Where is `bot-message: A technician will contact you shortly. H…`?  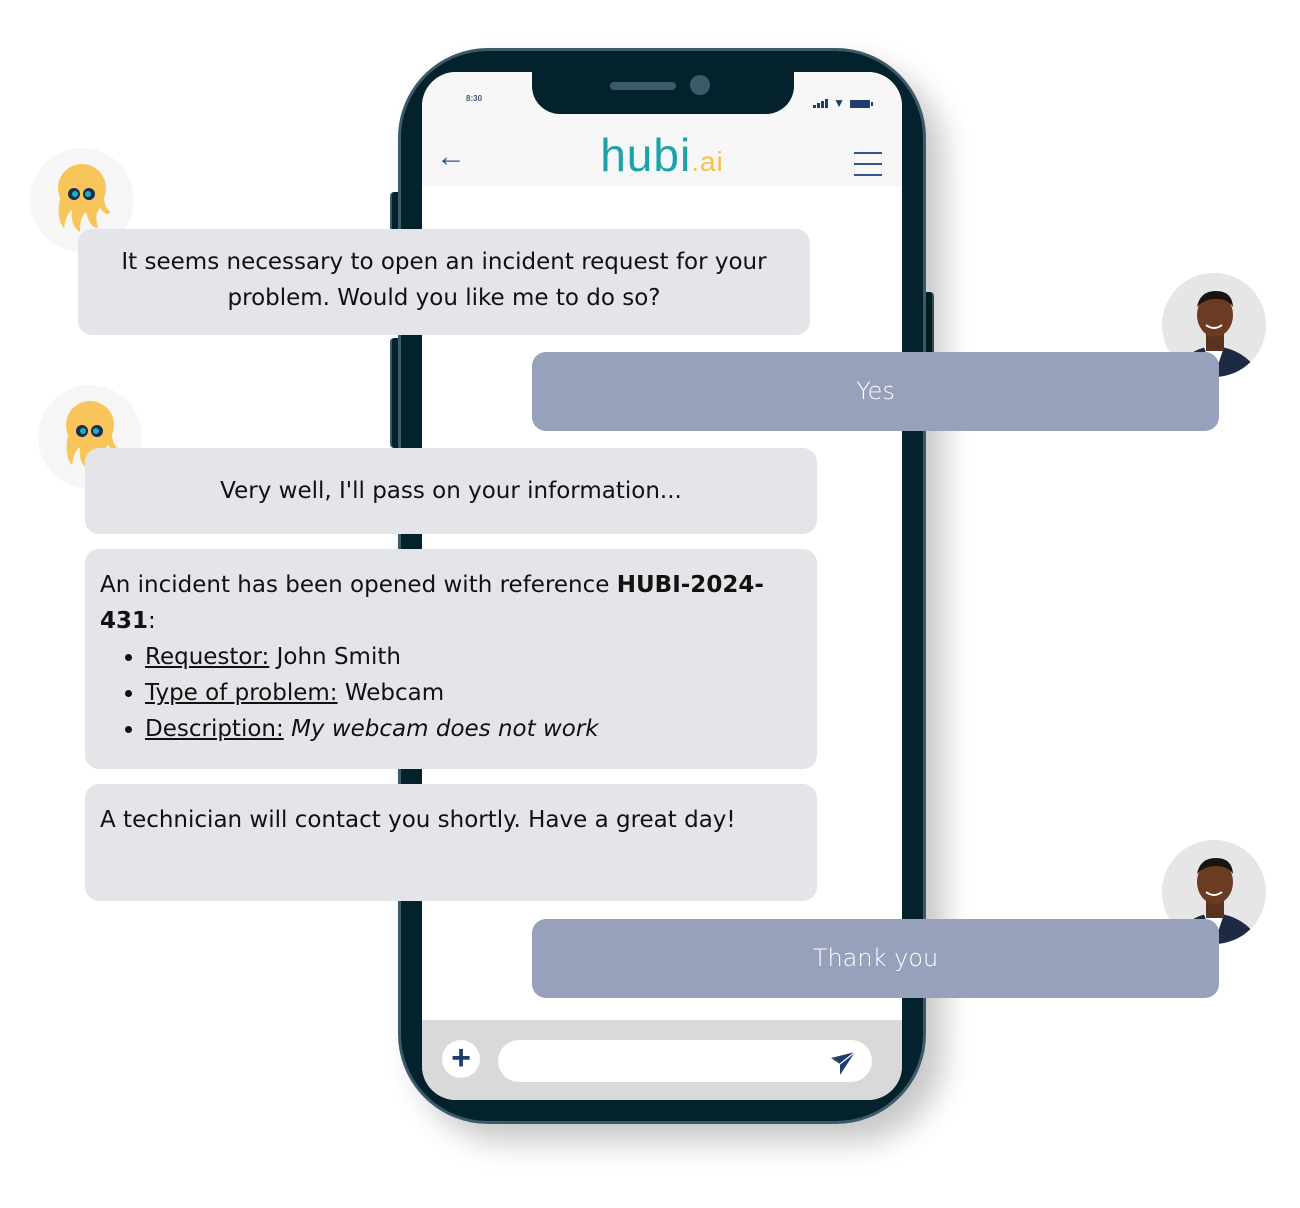
bot-message: A technician will contact you shortly. H… is located at coordinates (451, 842).